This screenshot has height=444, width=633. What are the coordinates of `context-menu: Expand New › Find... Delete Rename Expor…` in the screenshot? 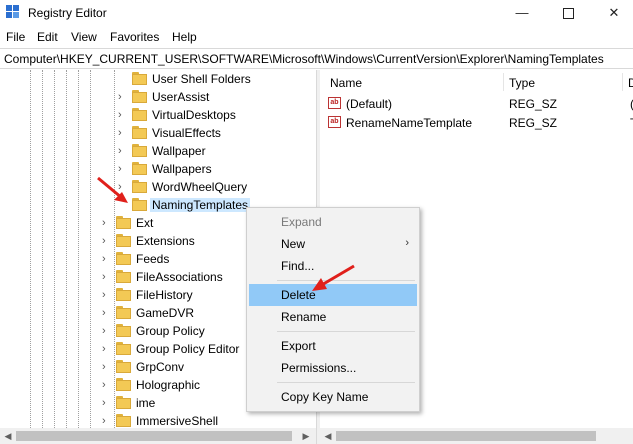 It's located at (333, 309).